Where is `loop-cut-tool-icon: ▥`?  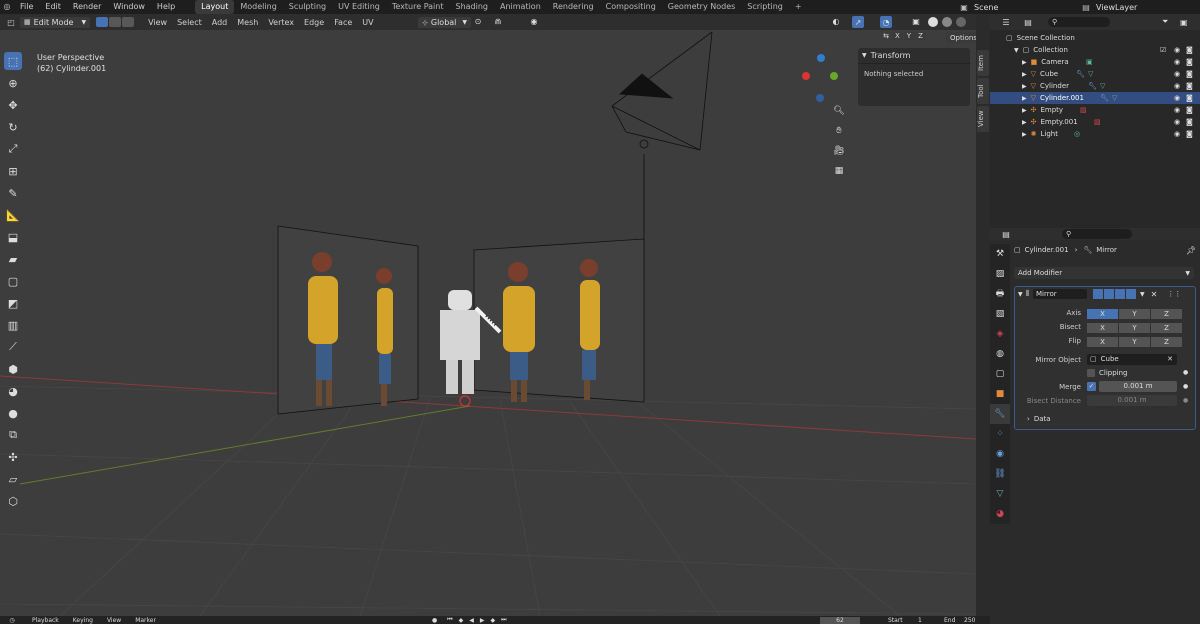
loop-cut-tool-icon: ▥ is located at coordinates (13, 325).